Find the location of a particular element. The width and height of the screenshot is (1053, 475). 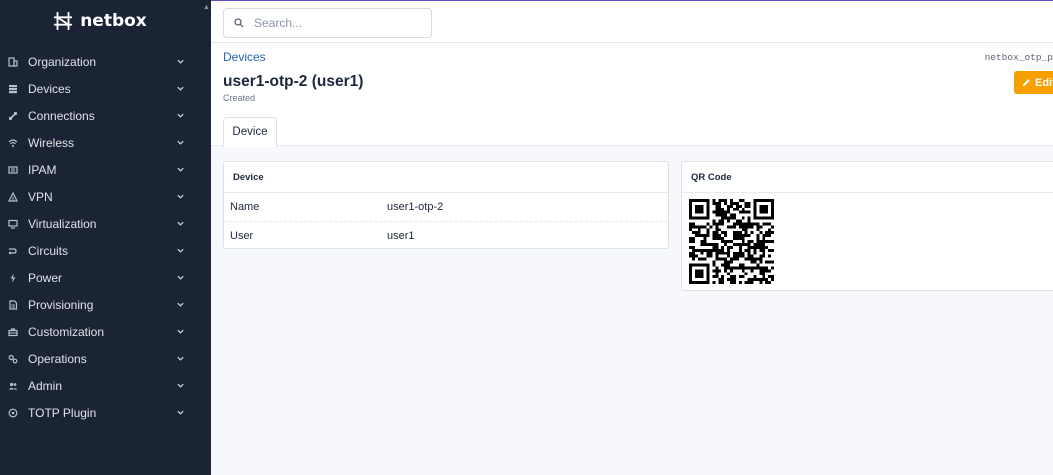

sidebar-item-label: Connections is located at coordinates (61, 115).